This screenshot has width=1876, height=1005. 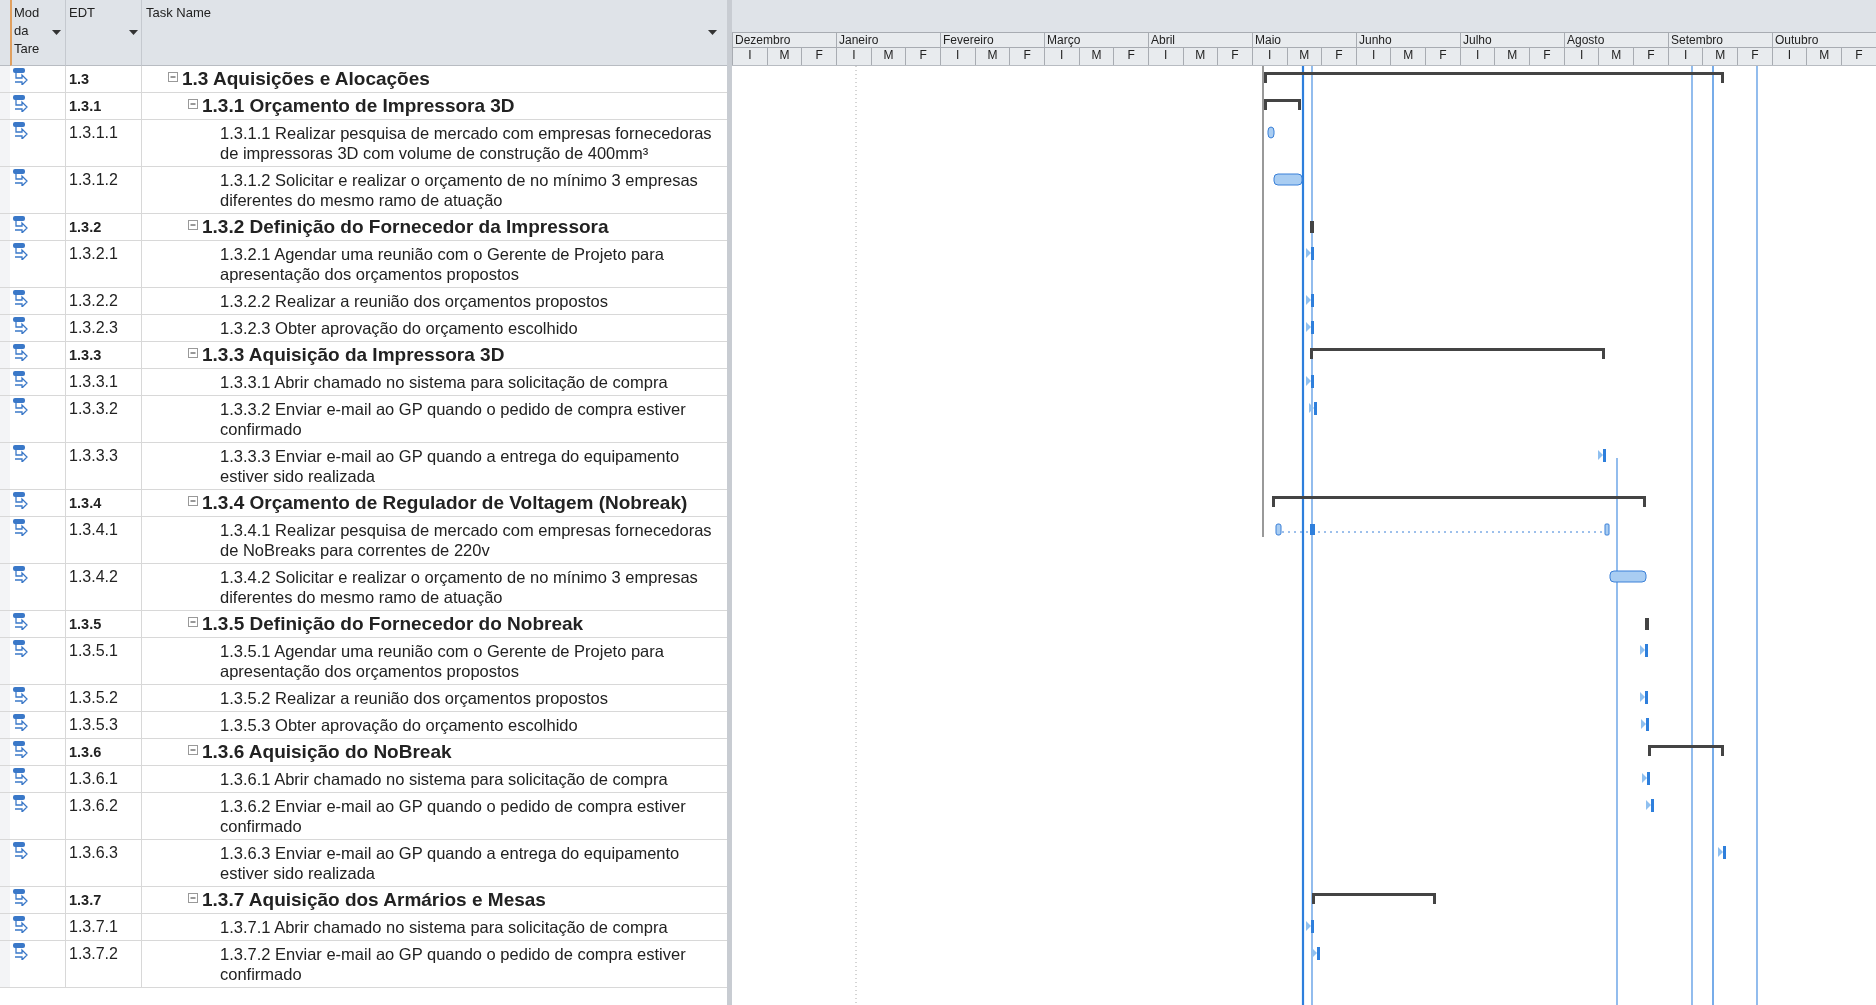 What do you see at coordinates (363, 328) in the screenshot?
I see `task-row: 1.3.2.3 1.3.2.3 Obter aprovação do orçamento escolhido` at bounding box center [363, 328].